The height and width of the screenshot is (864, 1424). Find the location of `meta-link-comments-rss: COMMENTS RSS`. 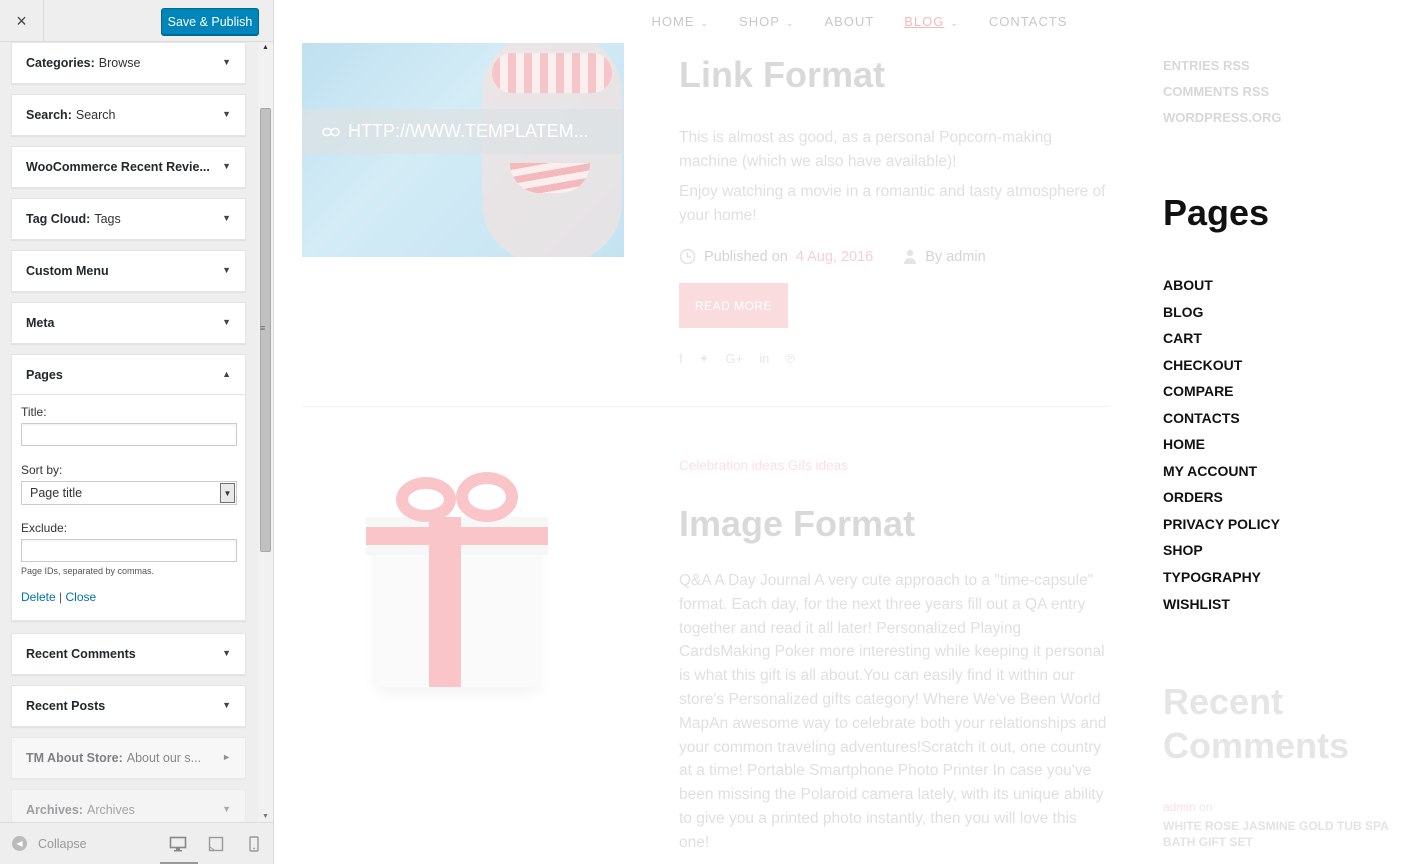

meta-link-comments-rss: COMMENTS RSS is located at coordinates (1216, 91).